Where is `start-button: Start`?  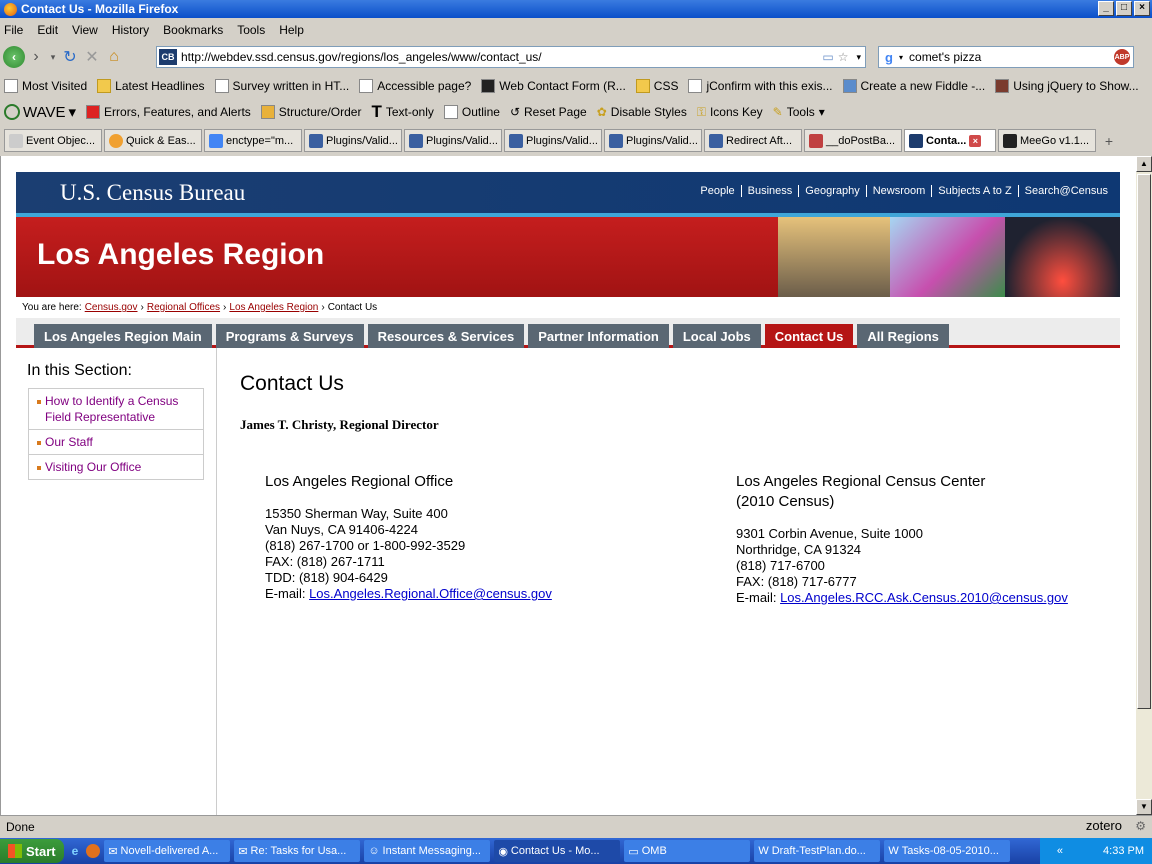 start-button: Start is located at coordinates (32, 851).